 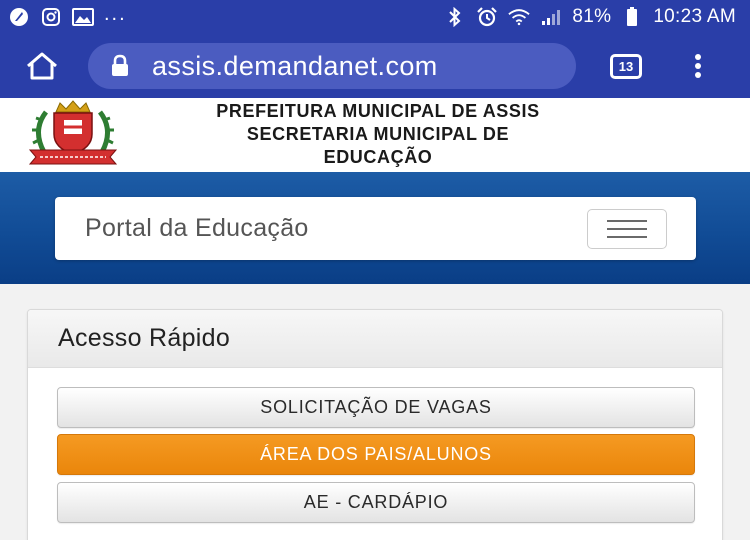 What do you see at coordinates (487, 17) in the screenshot?
I see `alarm-icon` at bounding box center [487, 17].